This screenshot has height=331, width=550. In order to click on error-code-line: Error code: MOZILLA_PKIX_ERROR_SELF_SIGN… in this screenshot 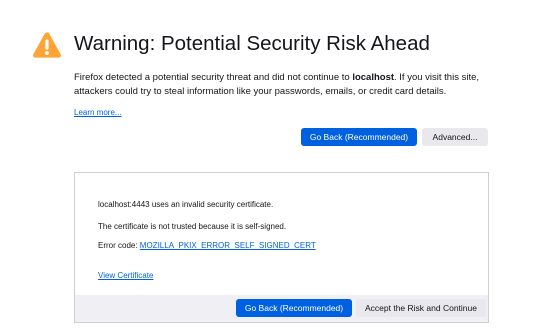, I will do `click(207, 245)`.